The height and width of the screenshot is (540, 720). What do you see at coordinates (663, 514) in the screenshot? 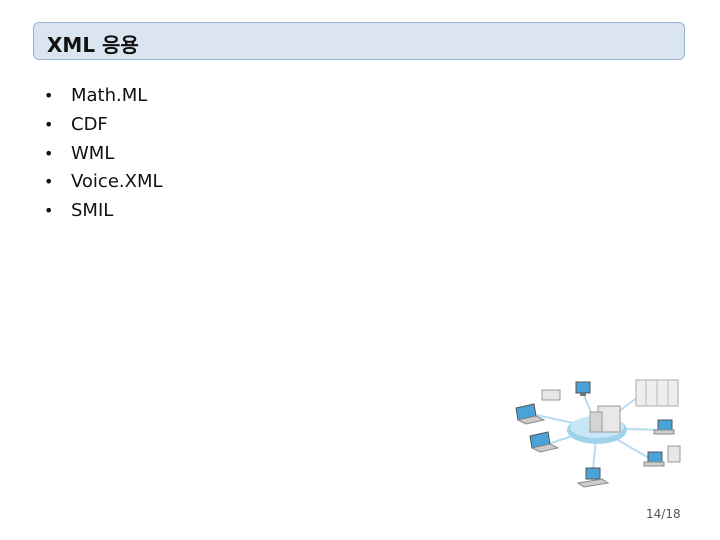
I see `page-number: 14/18` at bounding box center [663, 514].